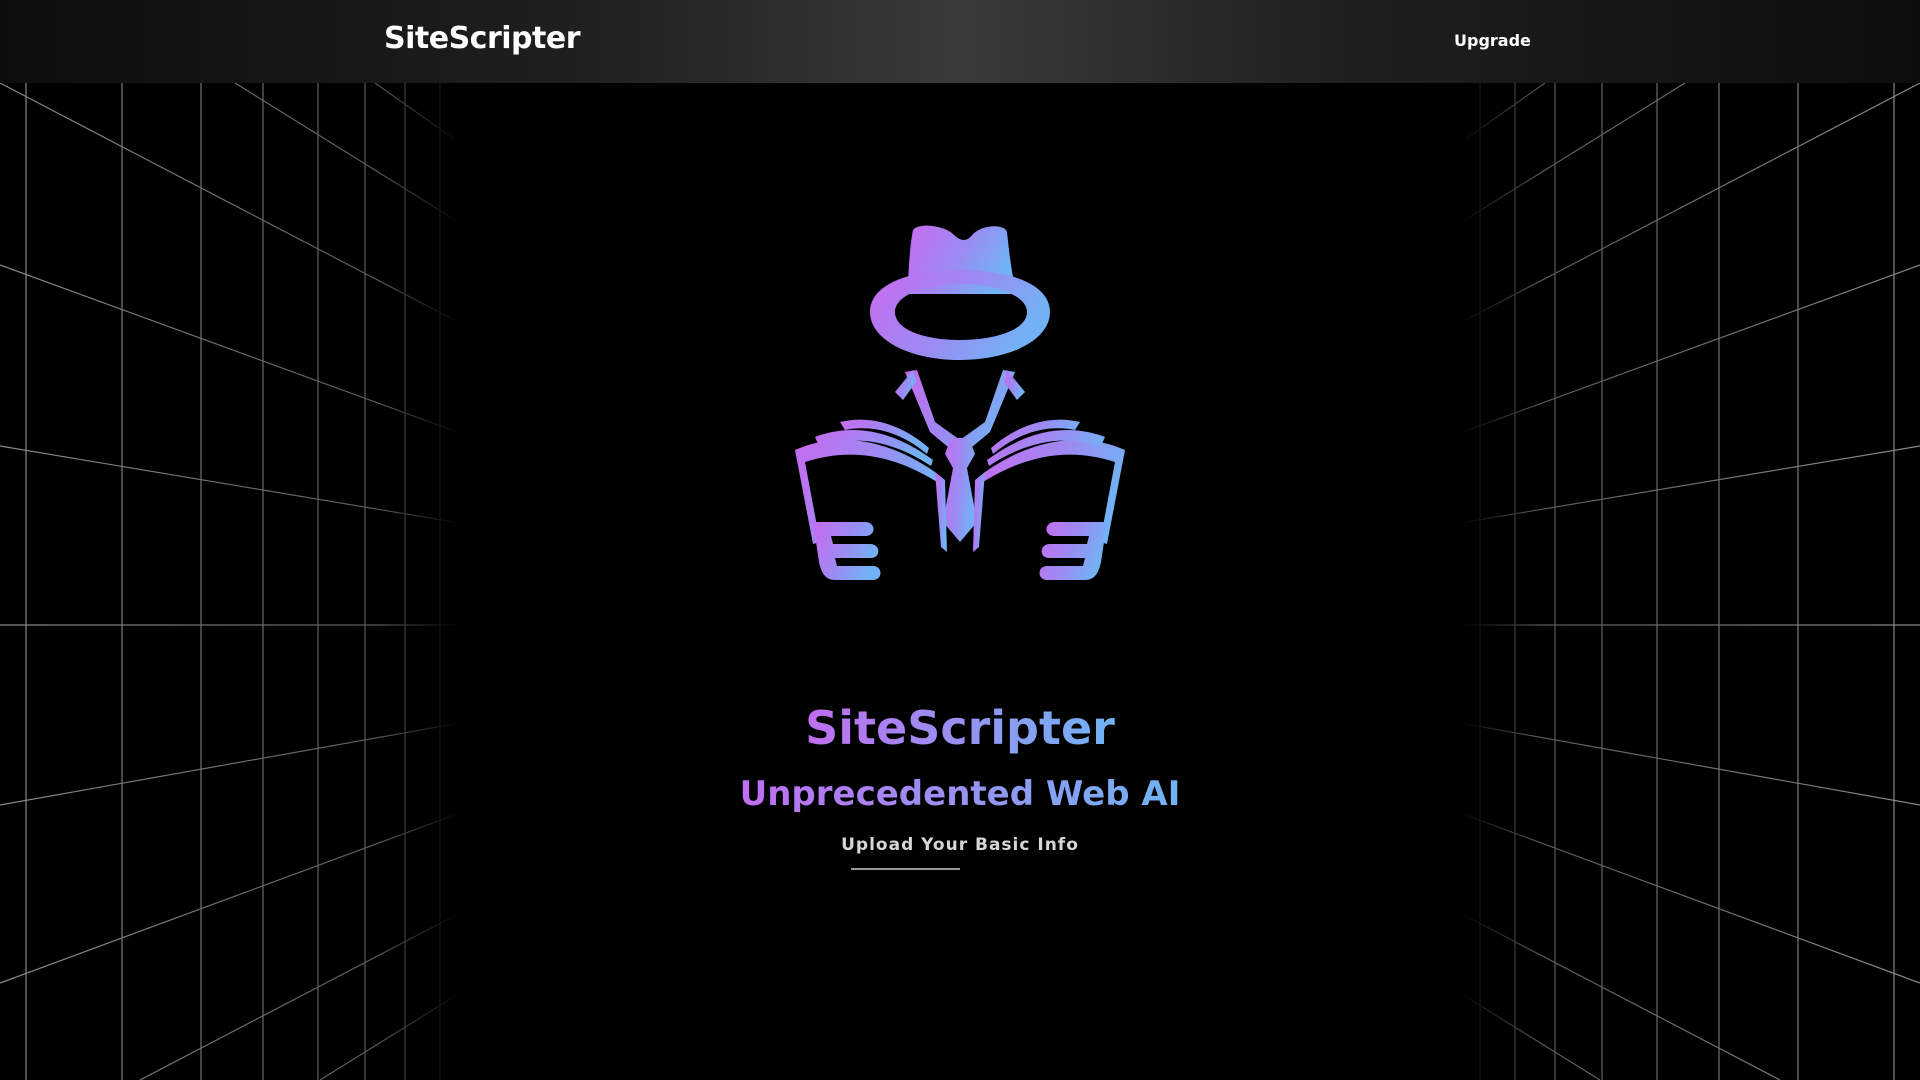  I want to click on top-navbar: SiteScripter Upgrade, so click(960, 41).